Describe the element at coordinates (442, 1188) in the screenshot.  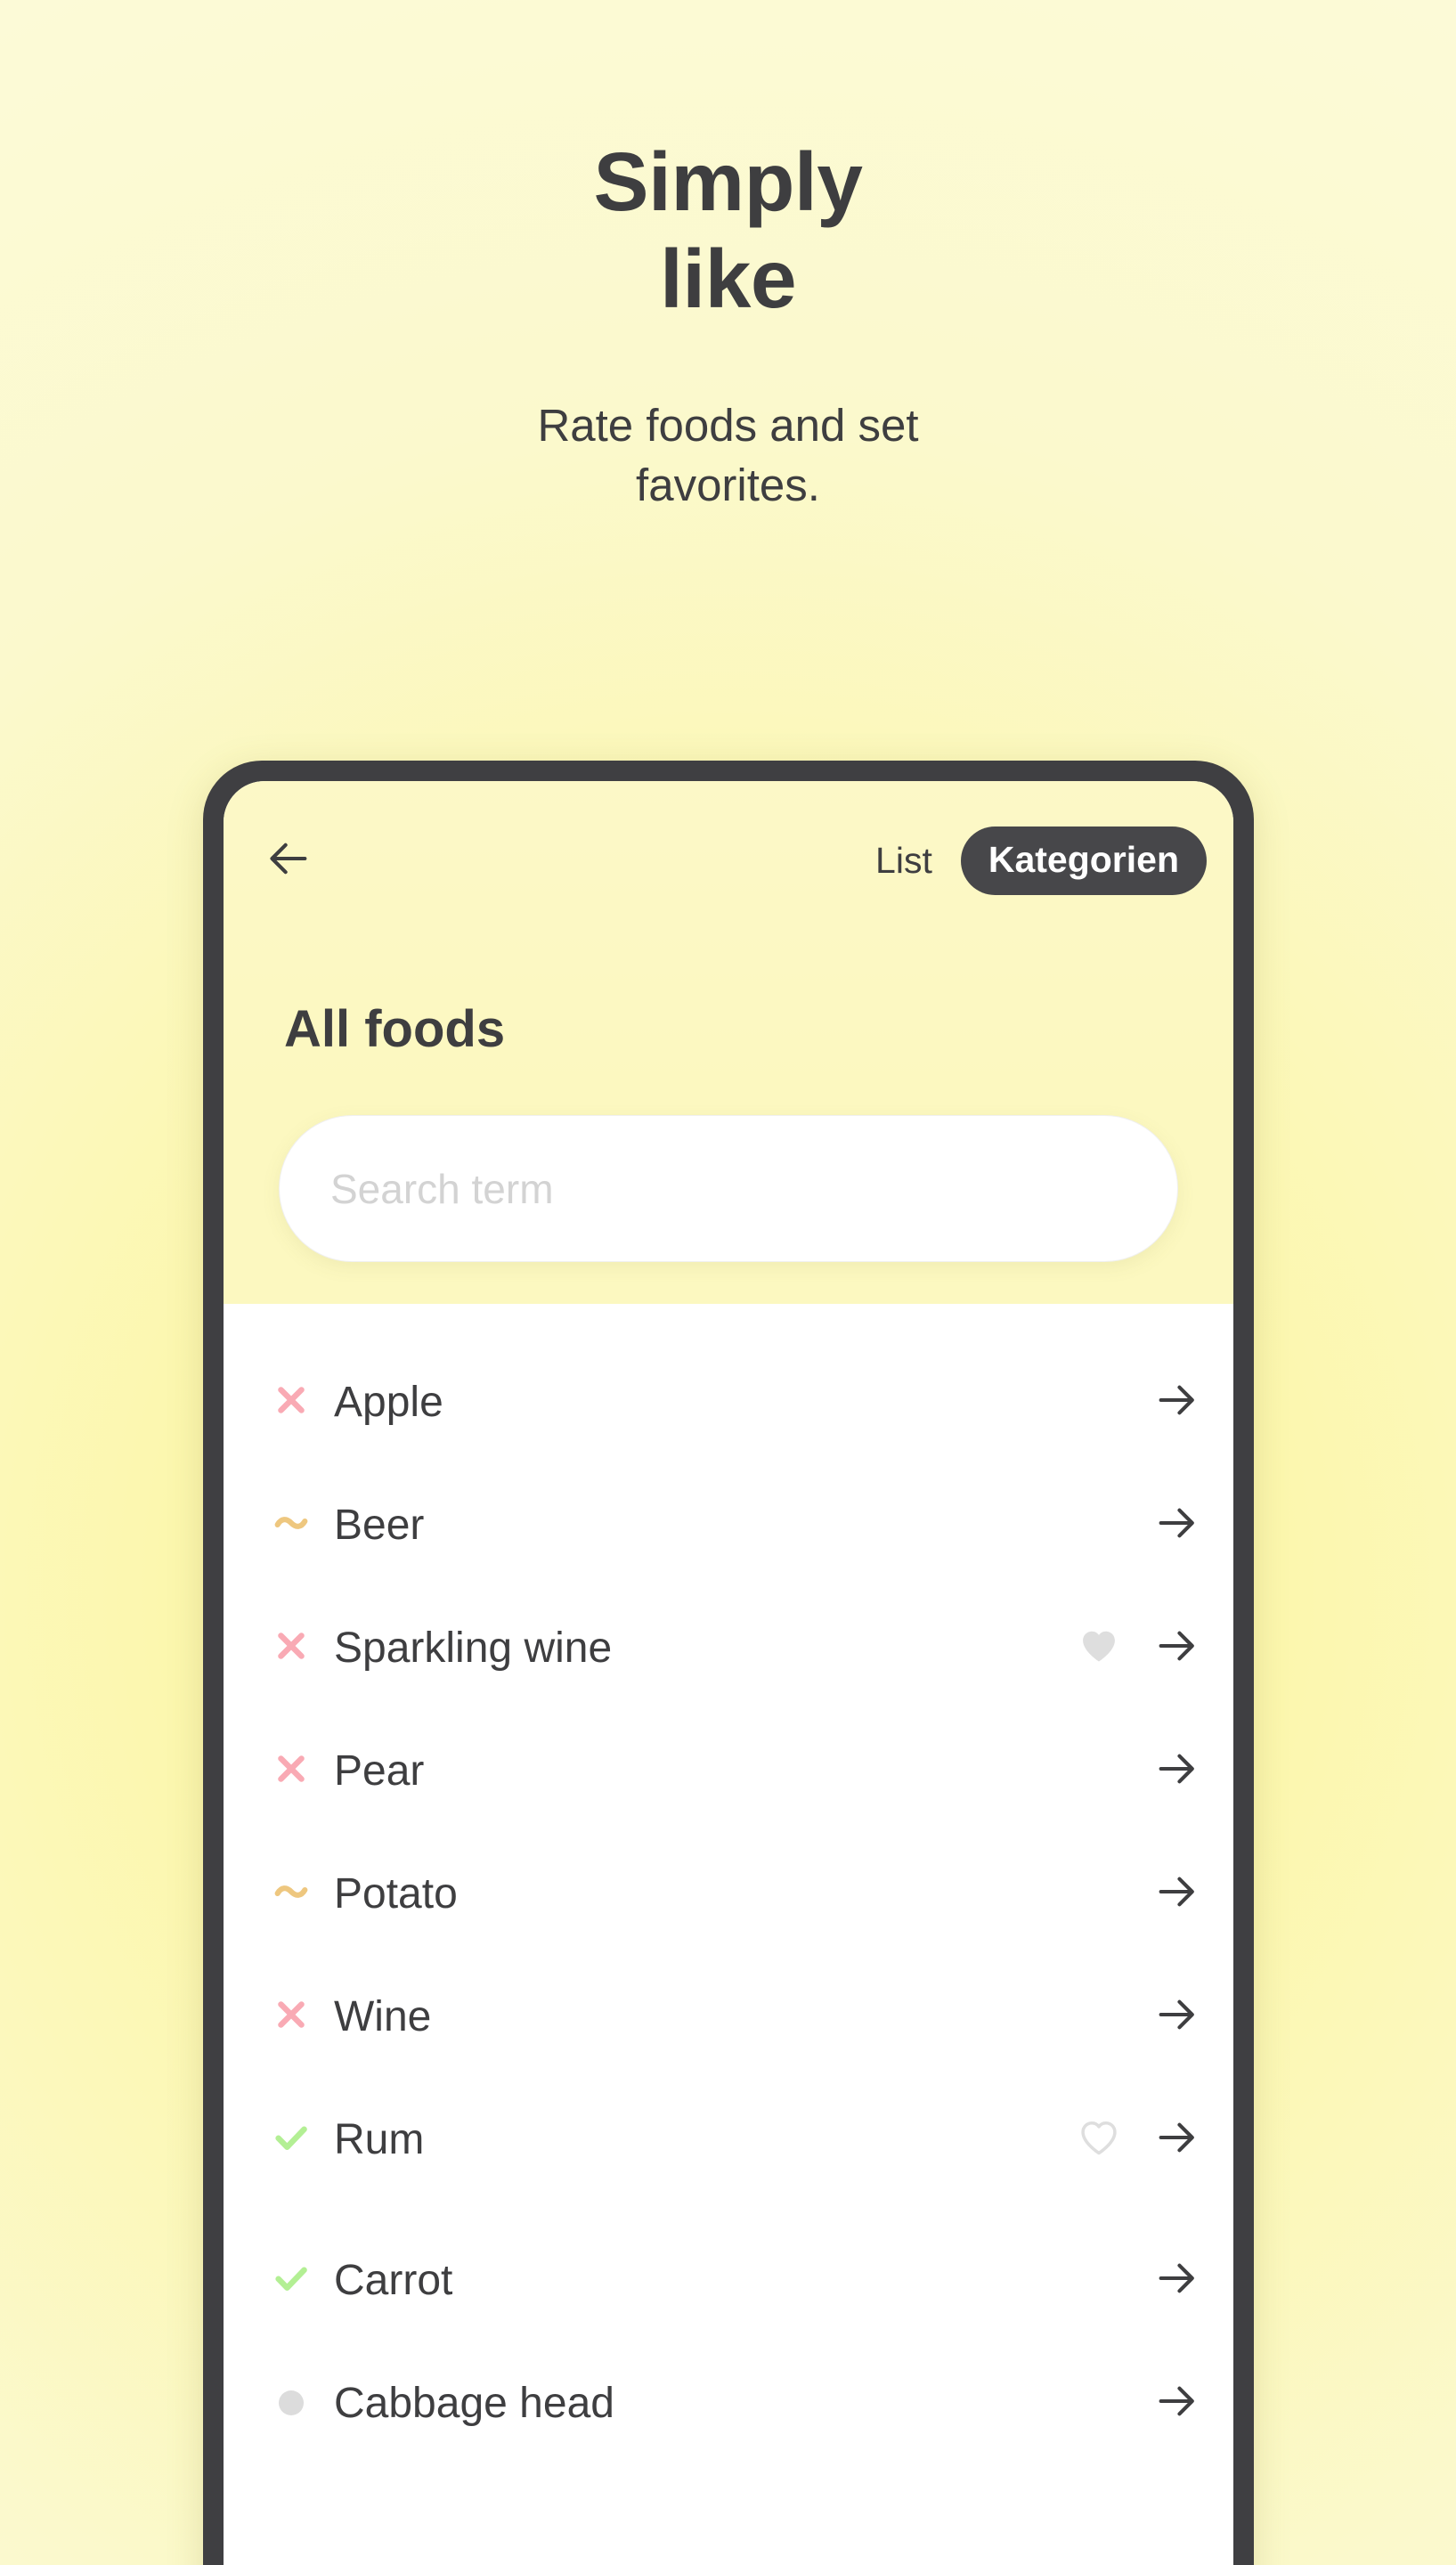
I see `search-placeholder: Search term` at that location.